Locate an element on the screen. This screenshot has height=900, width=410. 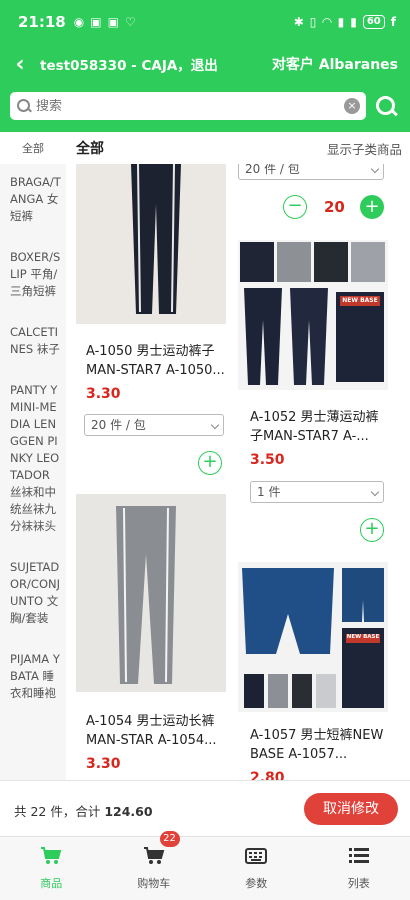
nav-label: 商品 is located at coordinates (51, 883).